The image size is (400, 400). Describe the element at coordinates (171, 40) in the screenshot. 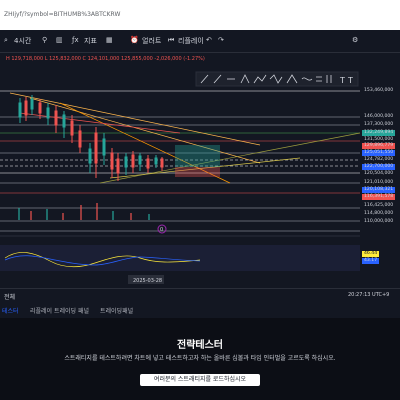

I see `replay-icon: ⏮` at that location.